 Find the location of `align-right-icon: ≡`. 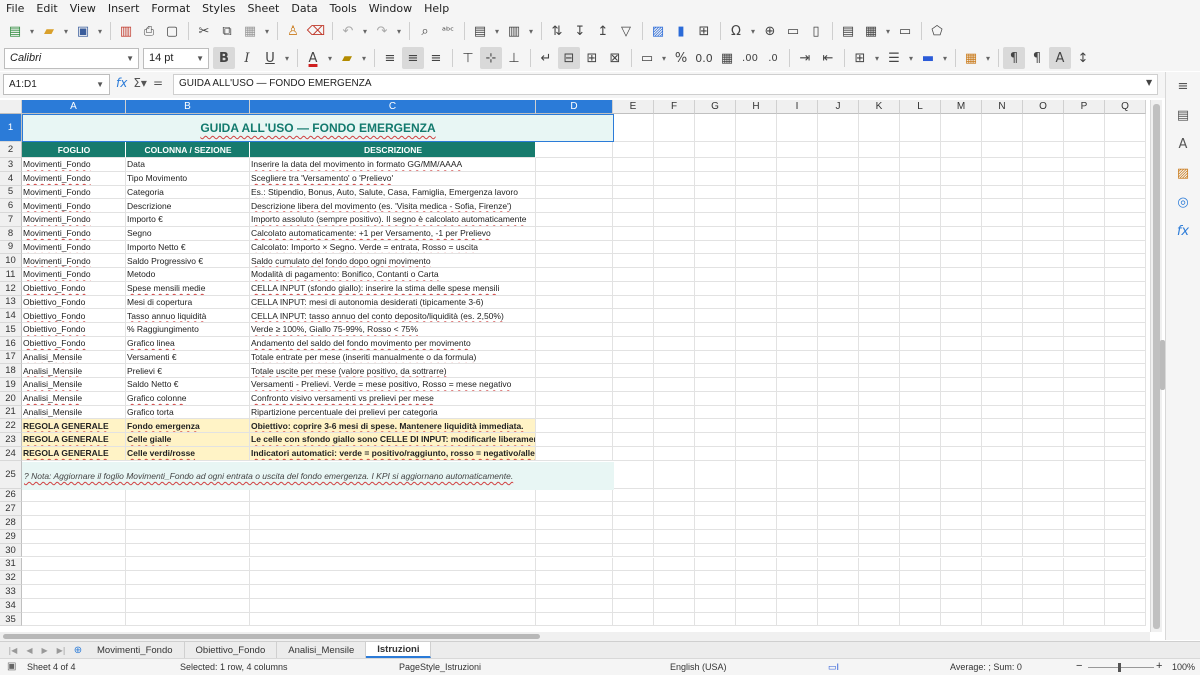

align-right-icon: ≡ is located at coordinates (436, 58).